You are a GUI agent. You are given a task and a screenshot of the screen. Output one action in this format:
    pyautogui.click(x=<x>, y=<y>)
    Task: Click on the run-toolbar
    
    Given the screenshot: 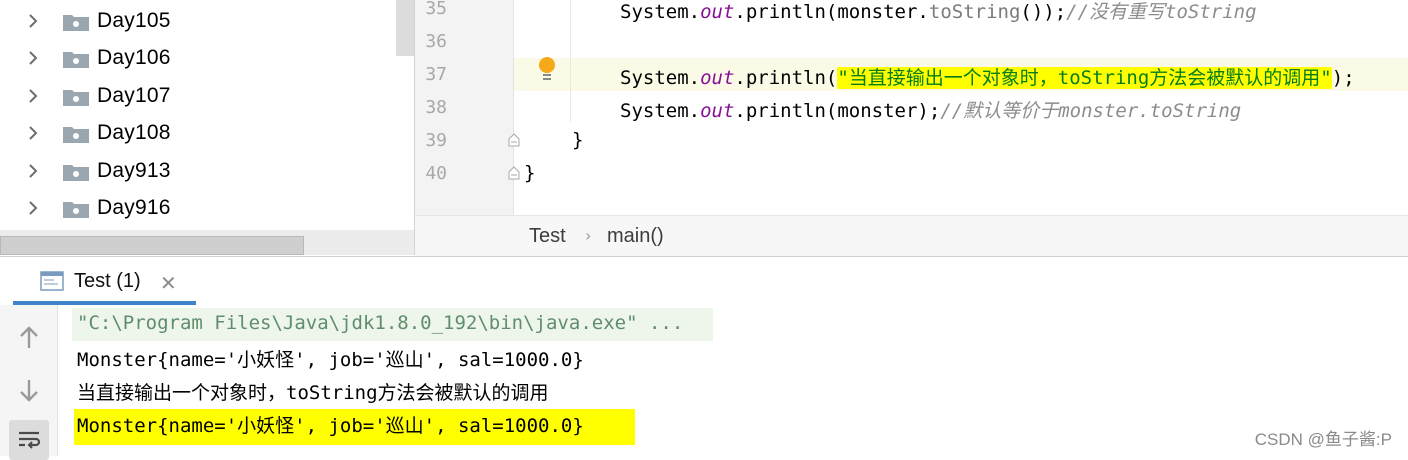 What is the action you would take?
    pyautogui.click(x=29, y=382)
    